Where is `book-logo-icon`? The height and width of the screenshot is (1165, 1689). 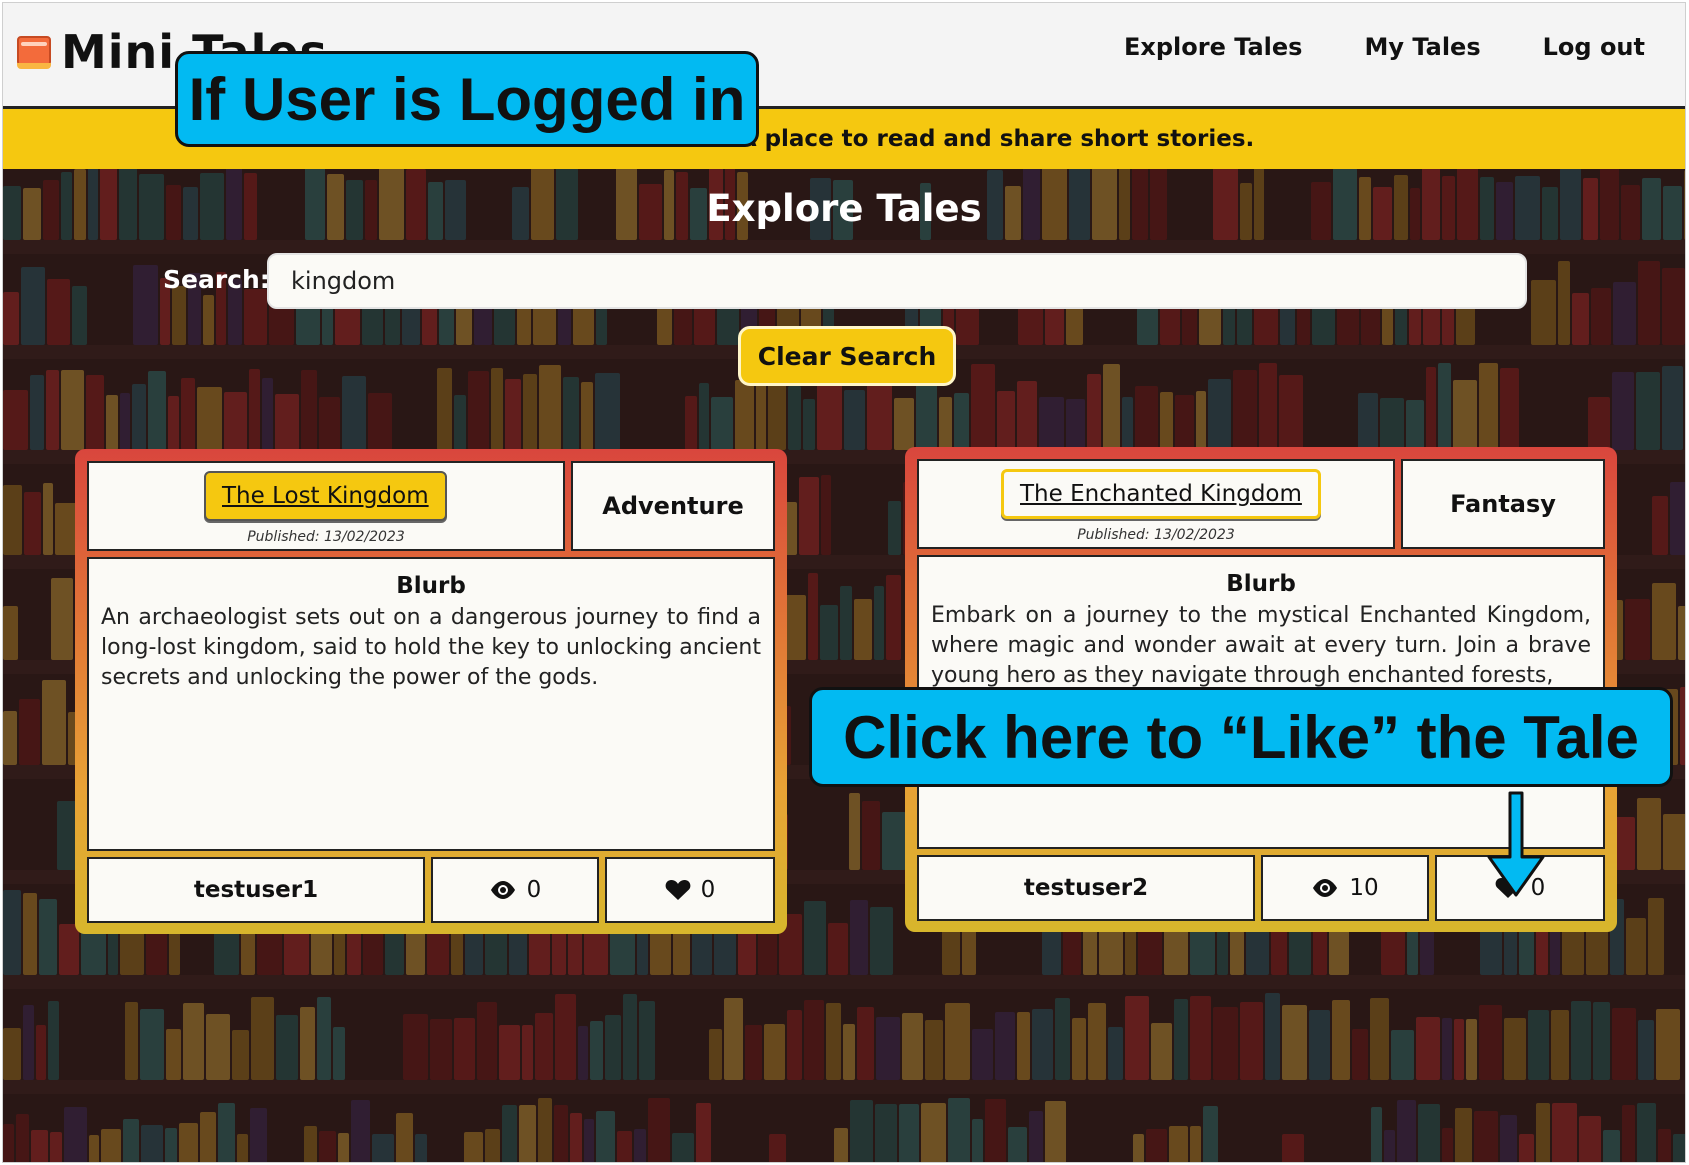
book-logo-icon is located at coordinates (34, 52).